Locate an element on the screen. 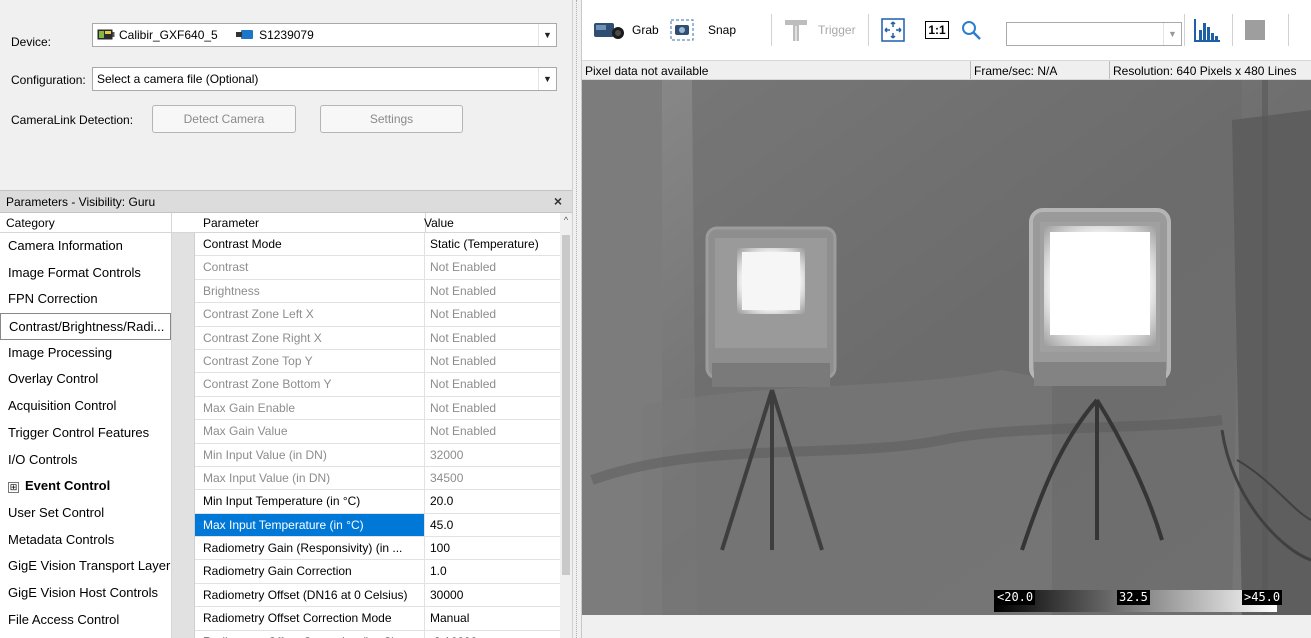 The height and width of the screenshot is (638, 1311). category-item: ⊞ Event Control is located at coordinates (85, 486).